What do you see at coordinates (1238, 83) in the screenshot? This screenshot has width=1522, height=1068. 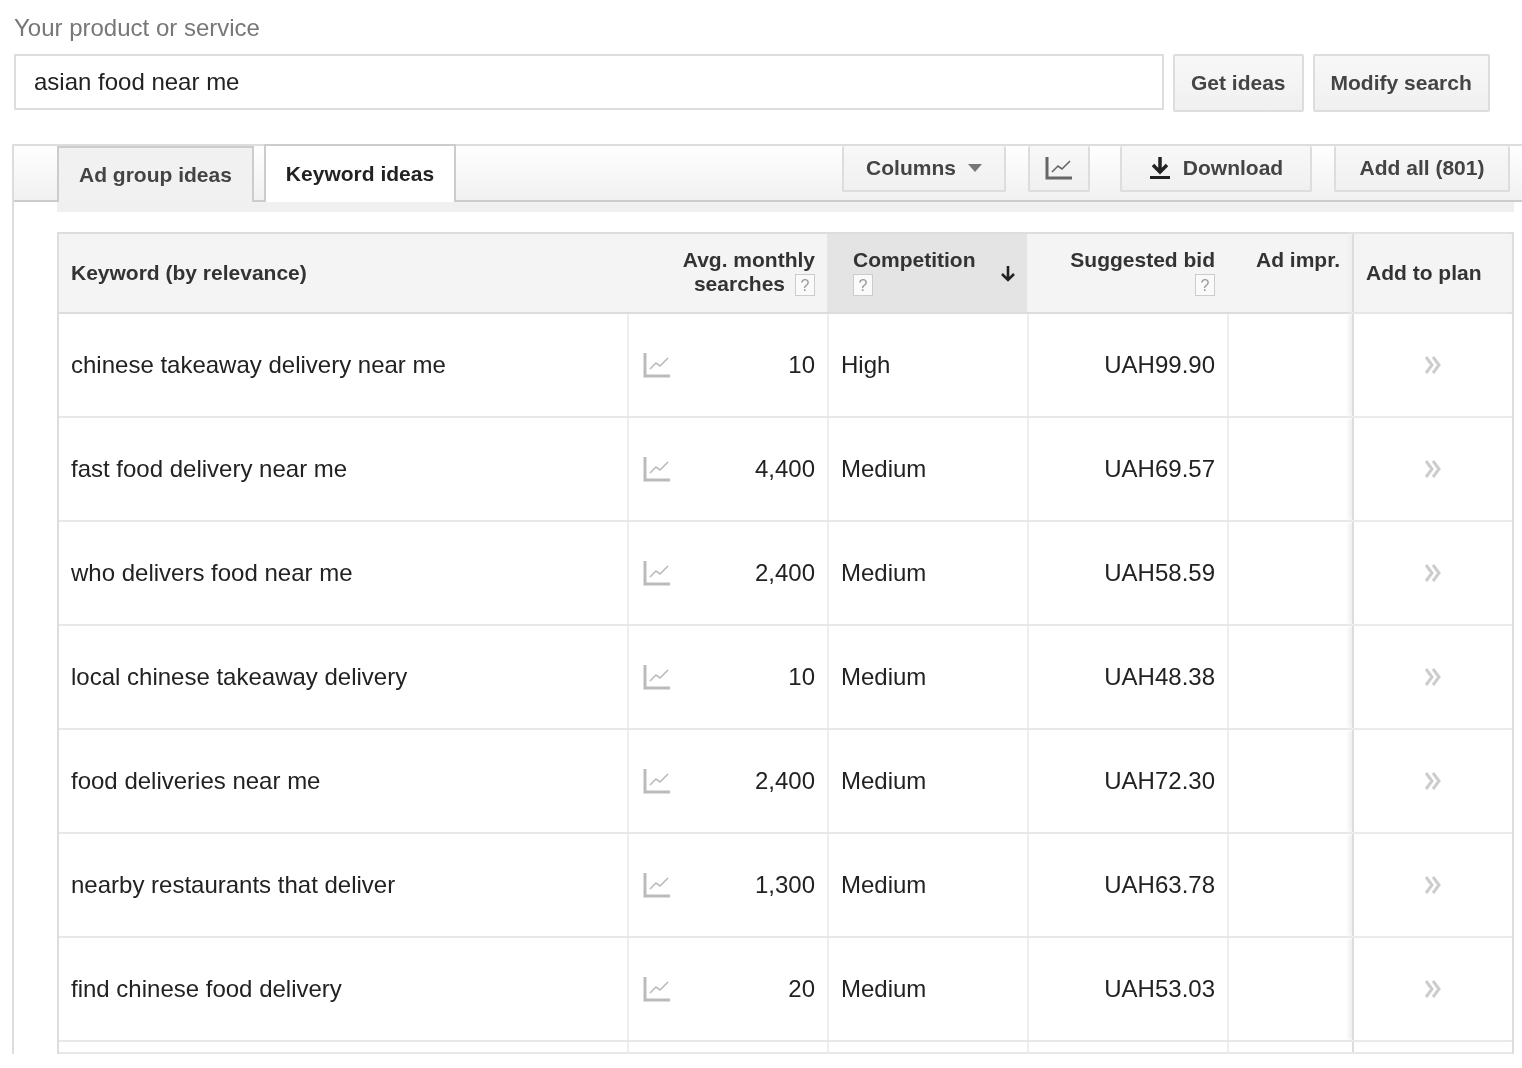 I see `search-button: Get ideas` at bounding box center [1238, 83].